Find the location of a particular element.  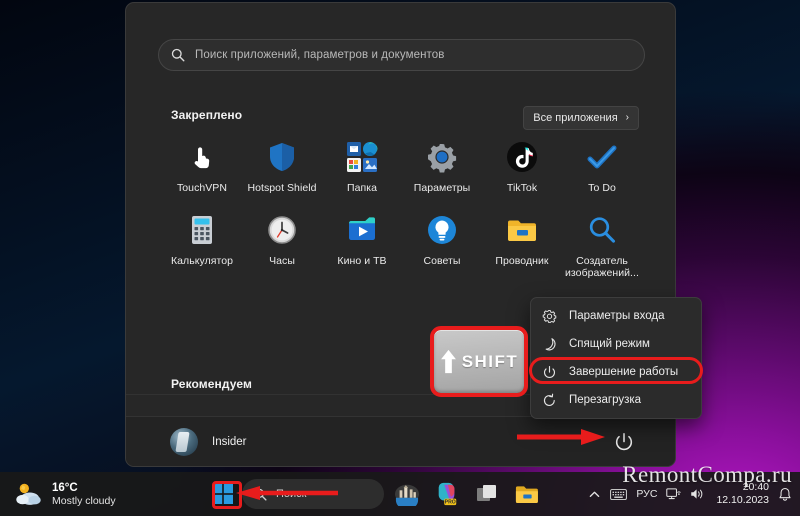

app-tile-settings: Параметры is located at coordinates (442, 165).